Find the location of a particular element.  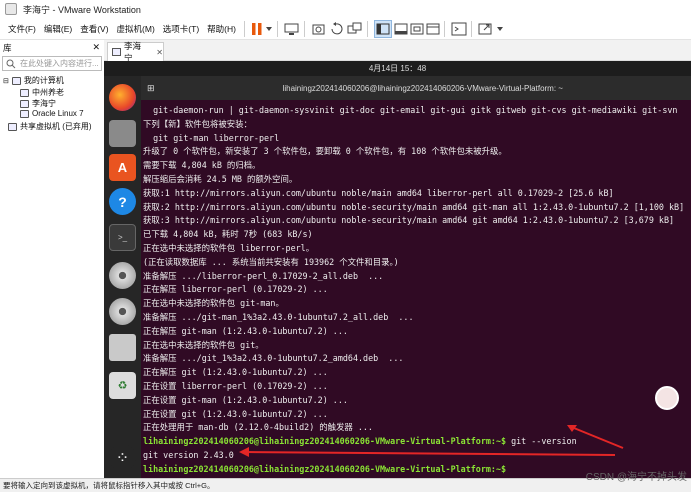

menu-file: 文件(F) is located at coordinates (22, 29).